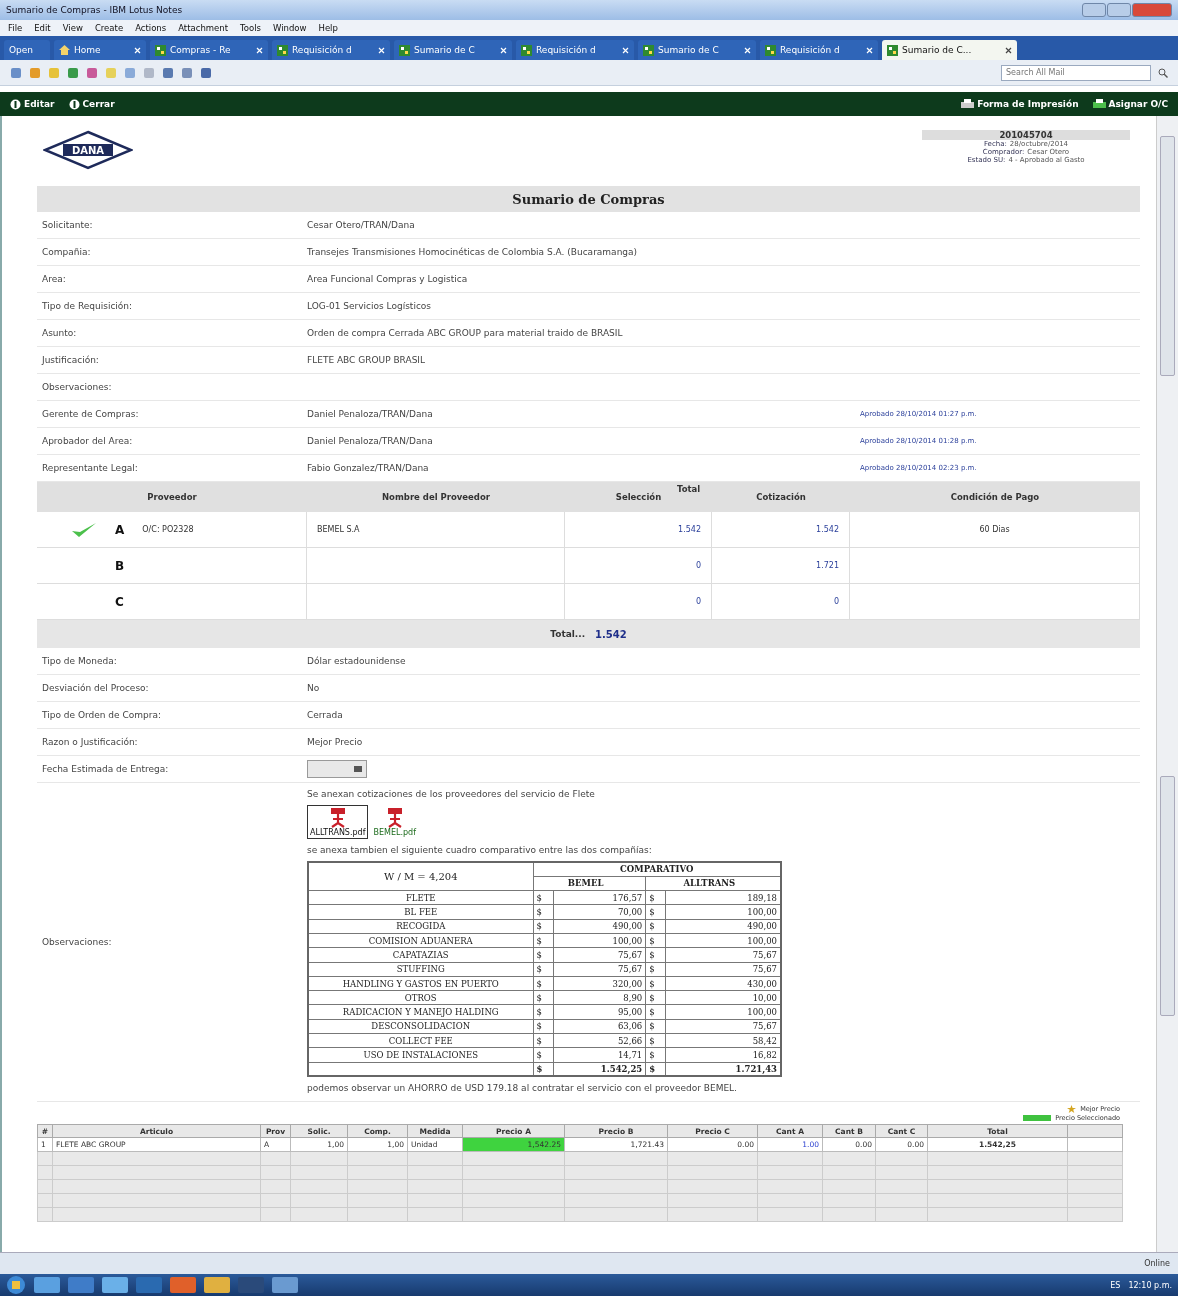 This screenshot has height=1296, width=1178. Describe the element at coordinates (420, 1055) in the screenshot. I see `table-cell: USO DE INSTALACIONES` at that location.